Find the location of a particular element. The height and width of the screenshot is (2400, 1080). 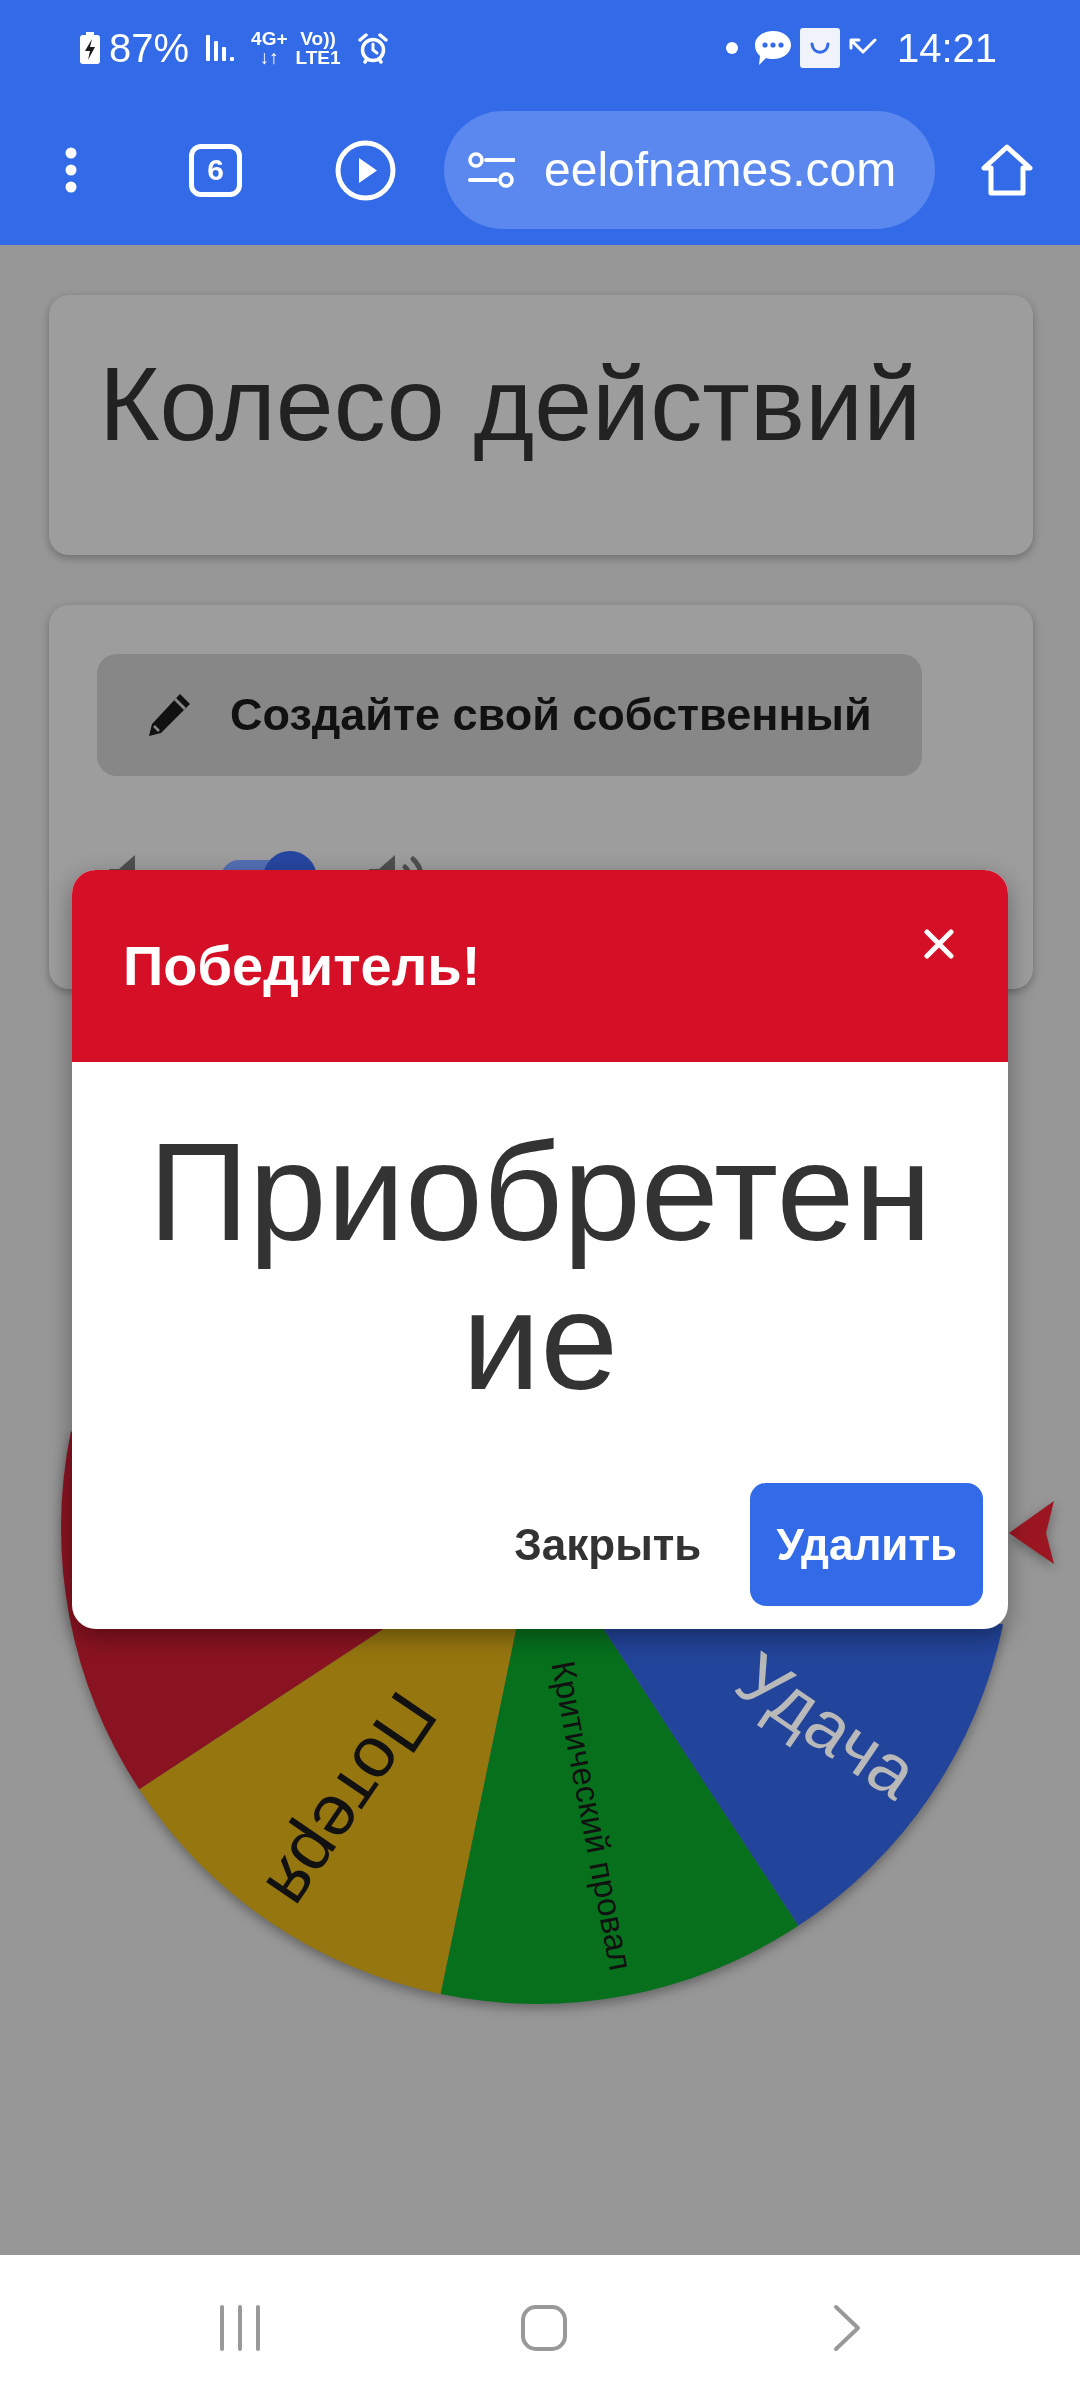

dot-icon is located at coordinates (731, 47).